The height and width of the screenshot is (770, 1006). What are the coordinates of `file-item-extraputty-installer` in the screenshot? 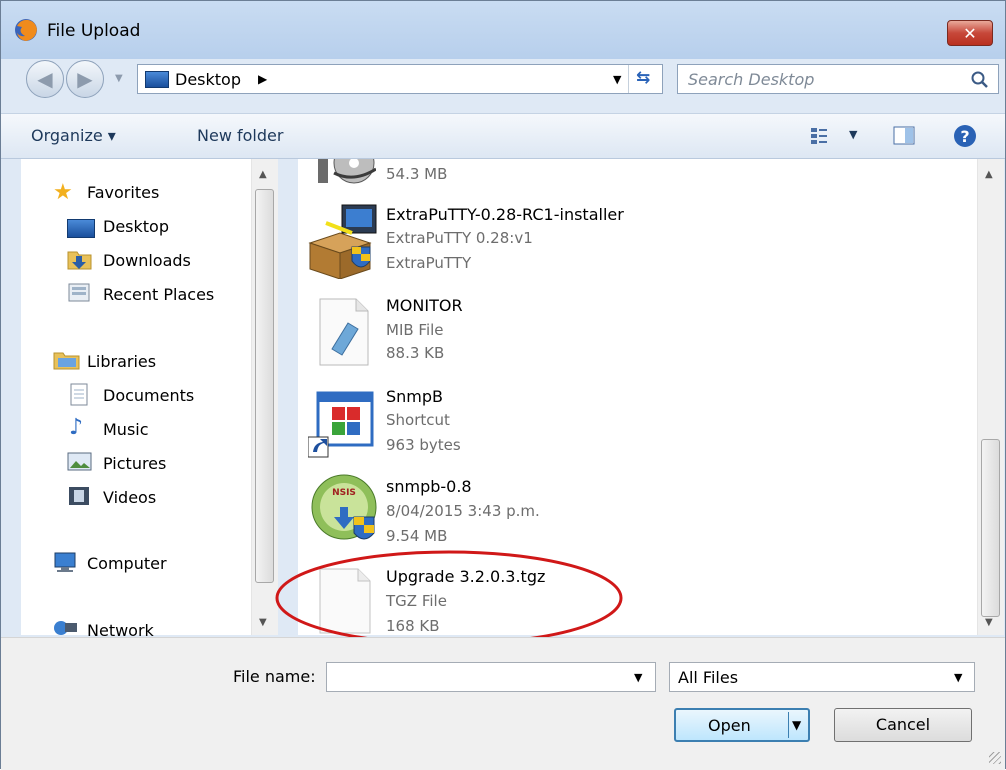 It's located at (342, 241).